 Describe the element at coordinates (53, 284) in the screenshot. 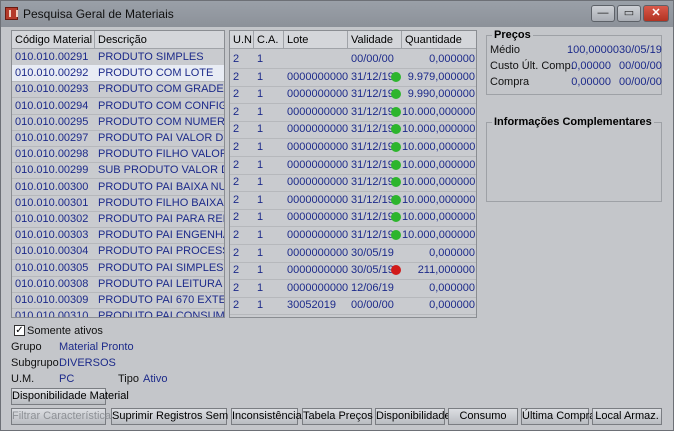

I see `material-code-cell: 010.010.00308` at that location.